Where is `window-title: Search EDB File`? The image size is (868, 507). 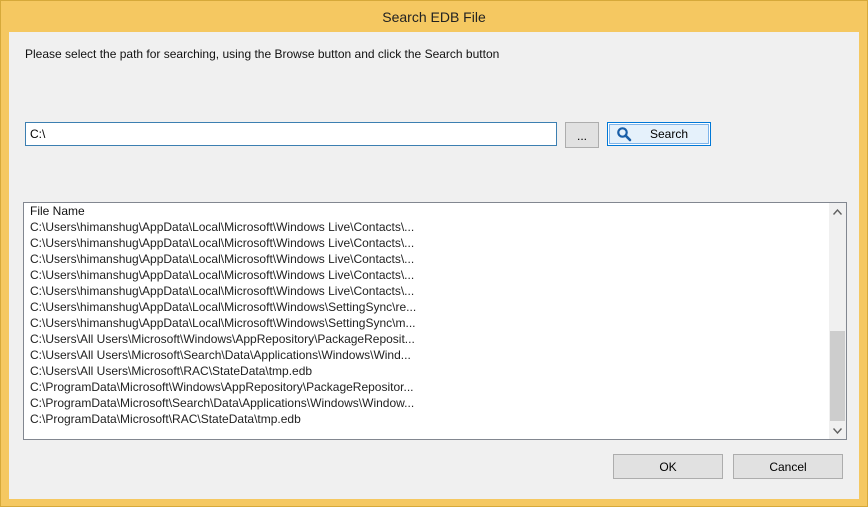 window-title: Search EDB File is located at coordinates (434, 16).